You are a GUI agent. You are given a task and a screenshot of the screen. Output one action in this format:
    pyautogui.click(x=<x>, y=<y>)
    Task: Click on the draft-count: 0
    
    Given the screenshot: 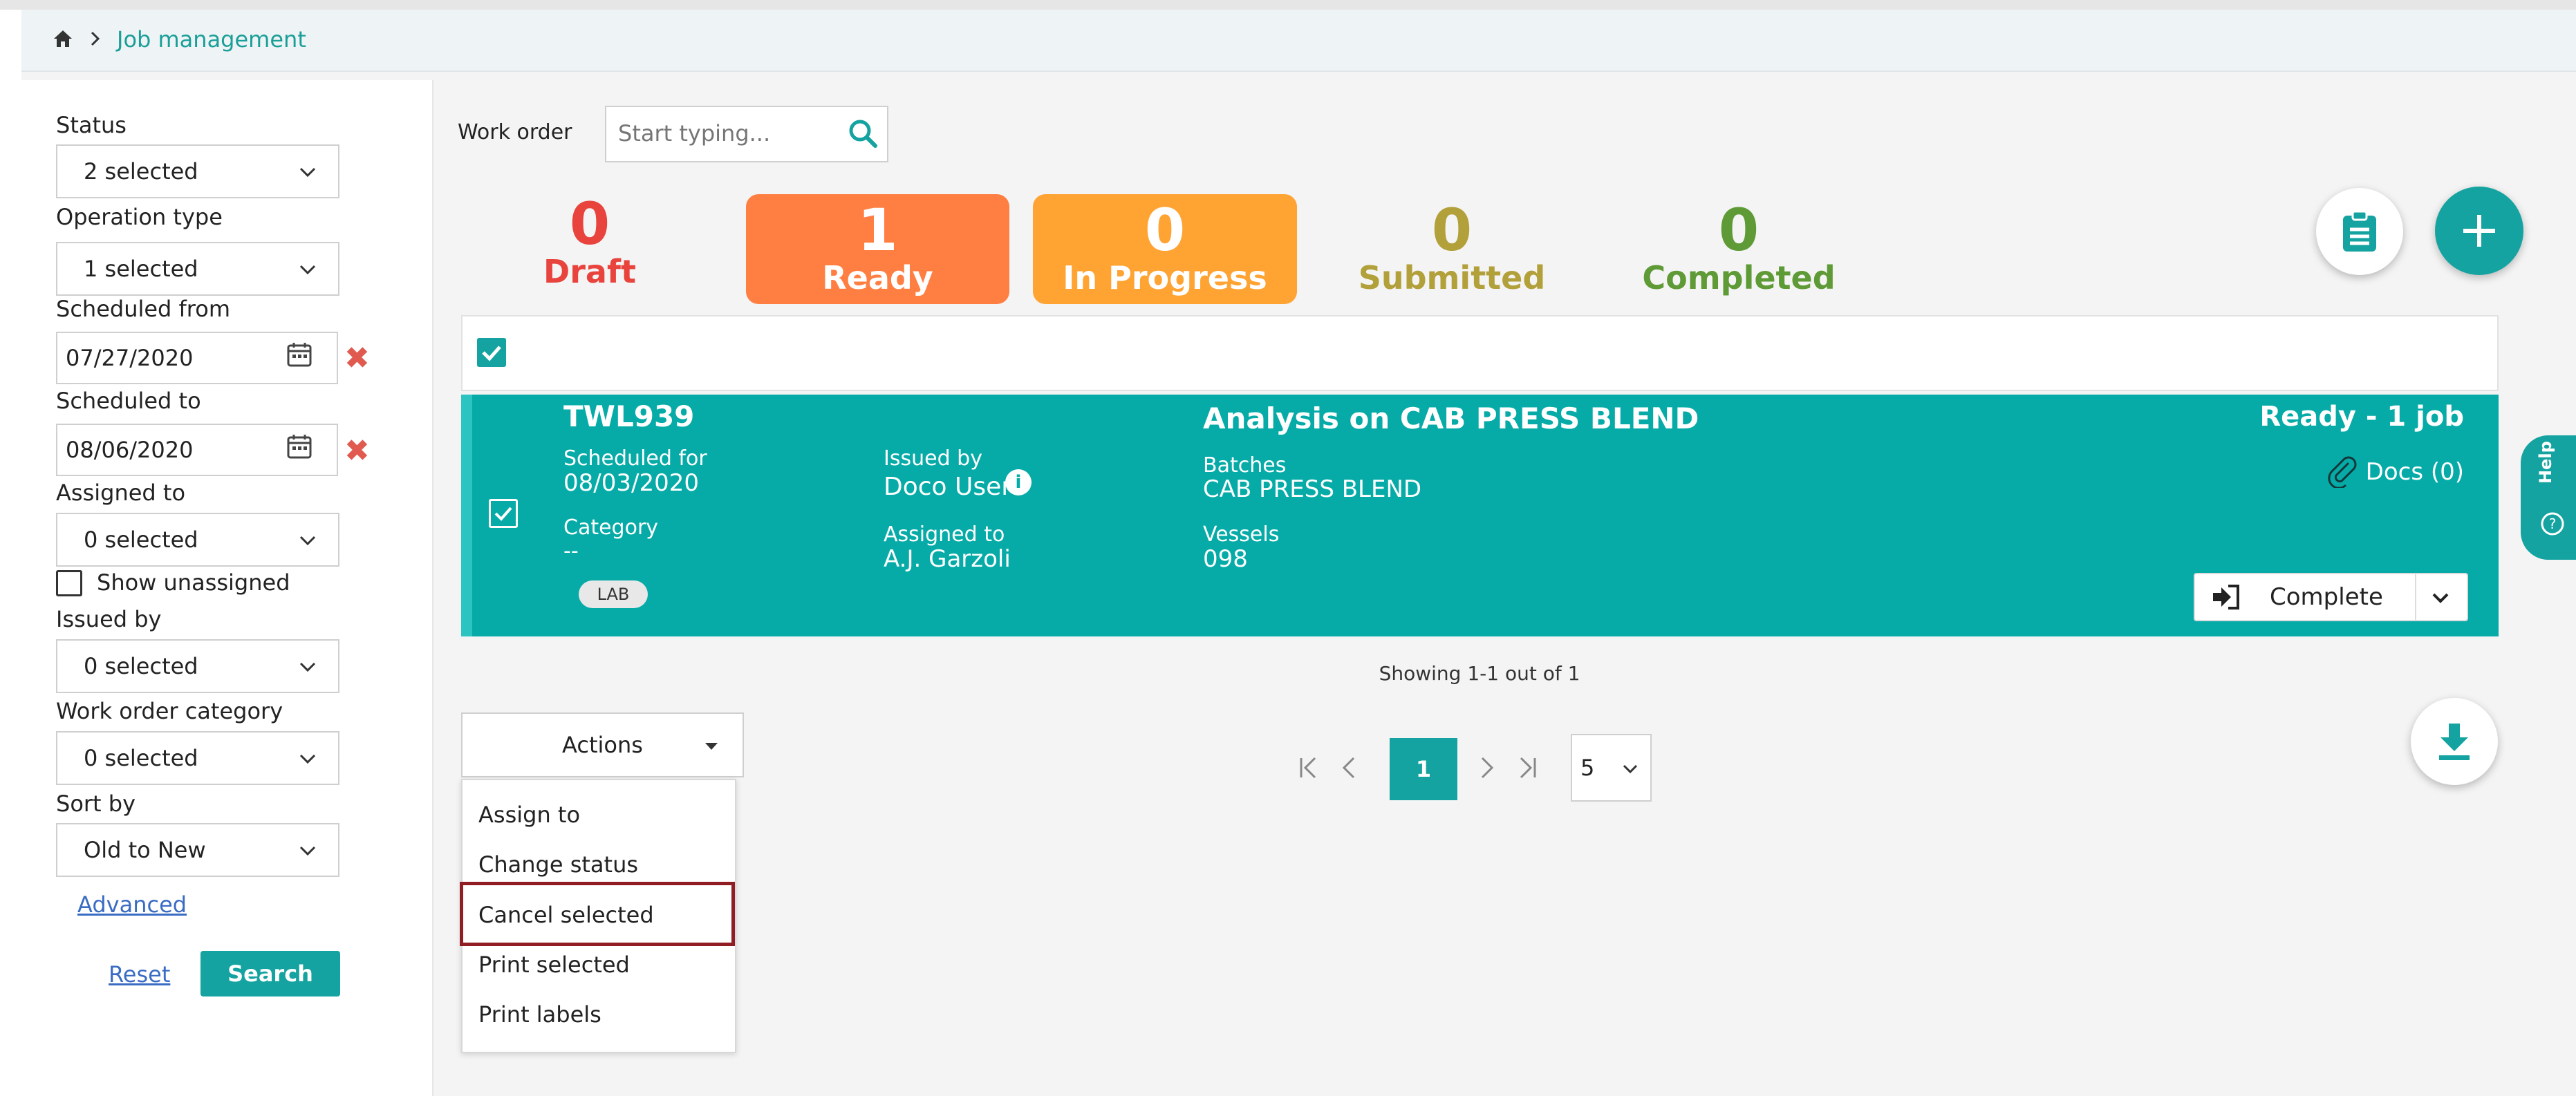 What is the action you would take?
    pyautogui.click(x=589, y=224)
    